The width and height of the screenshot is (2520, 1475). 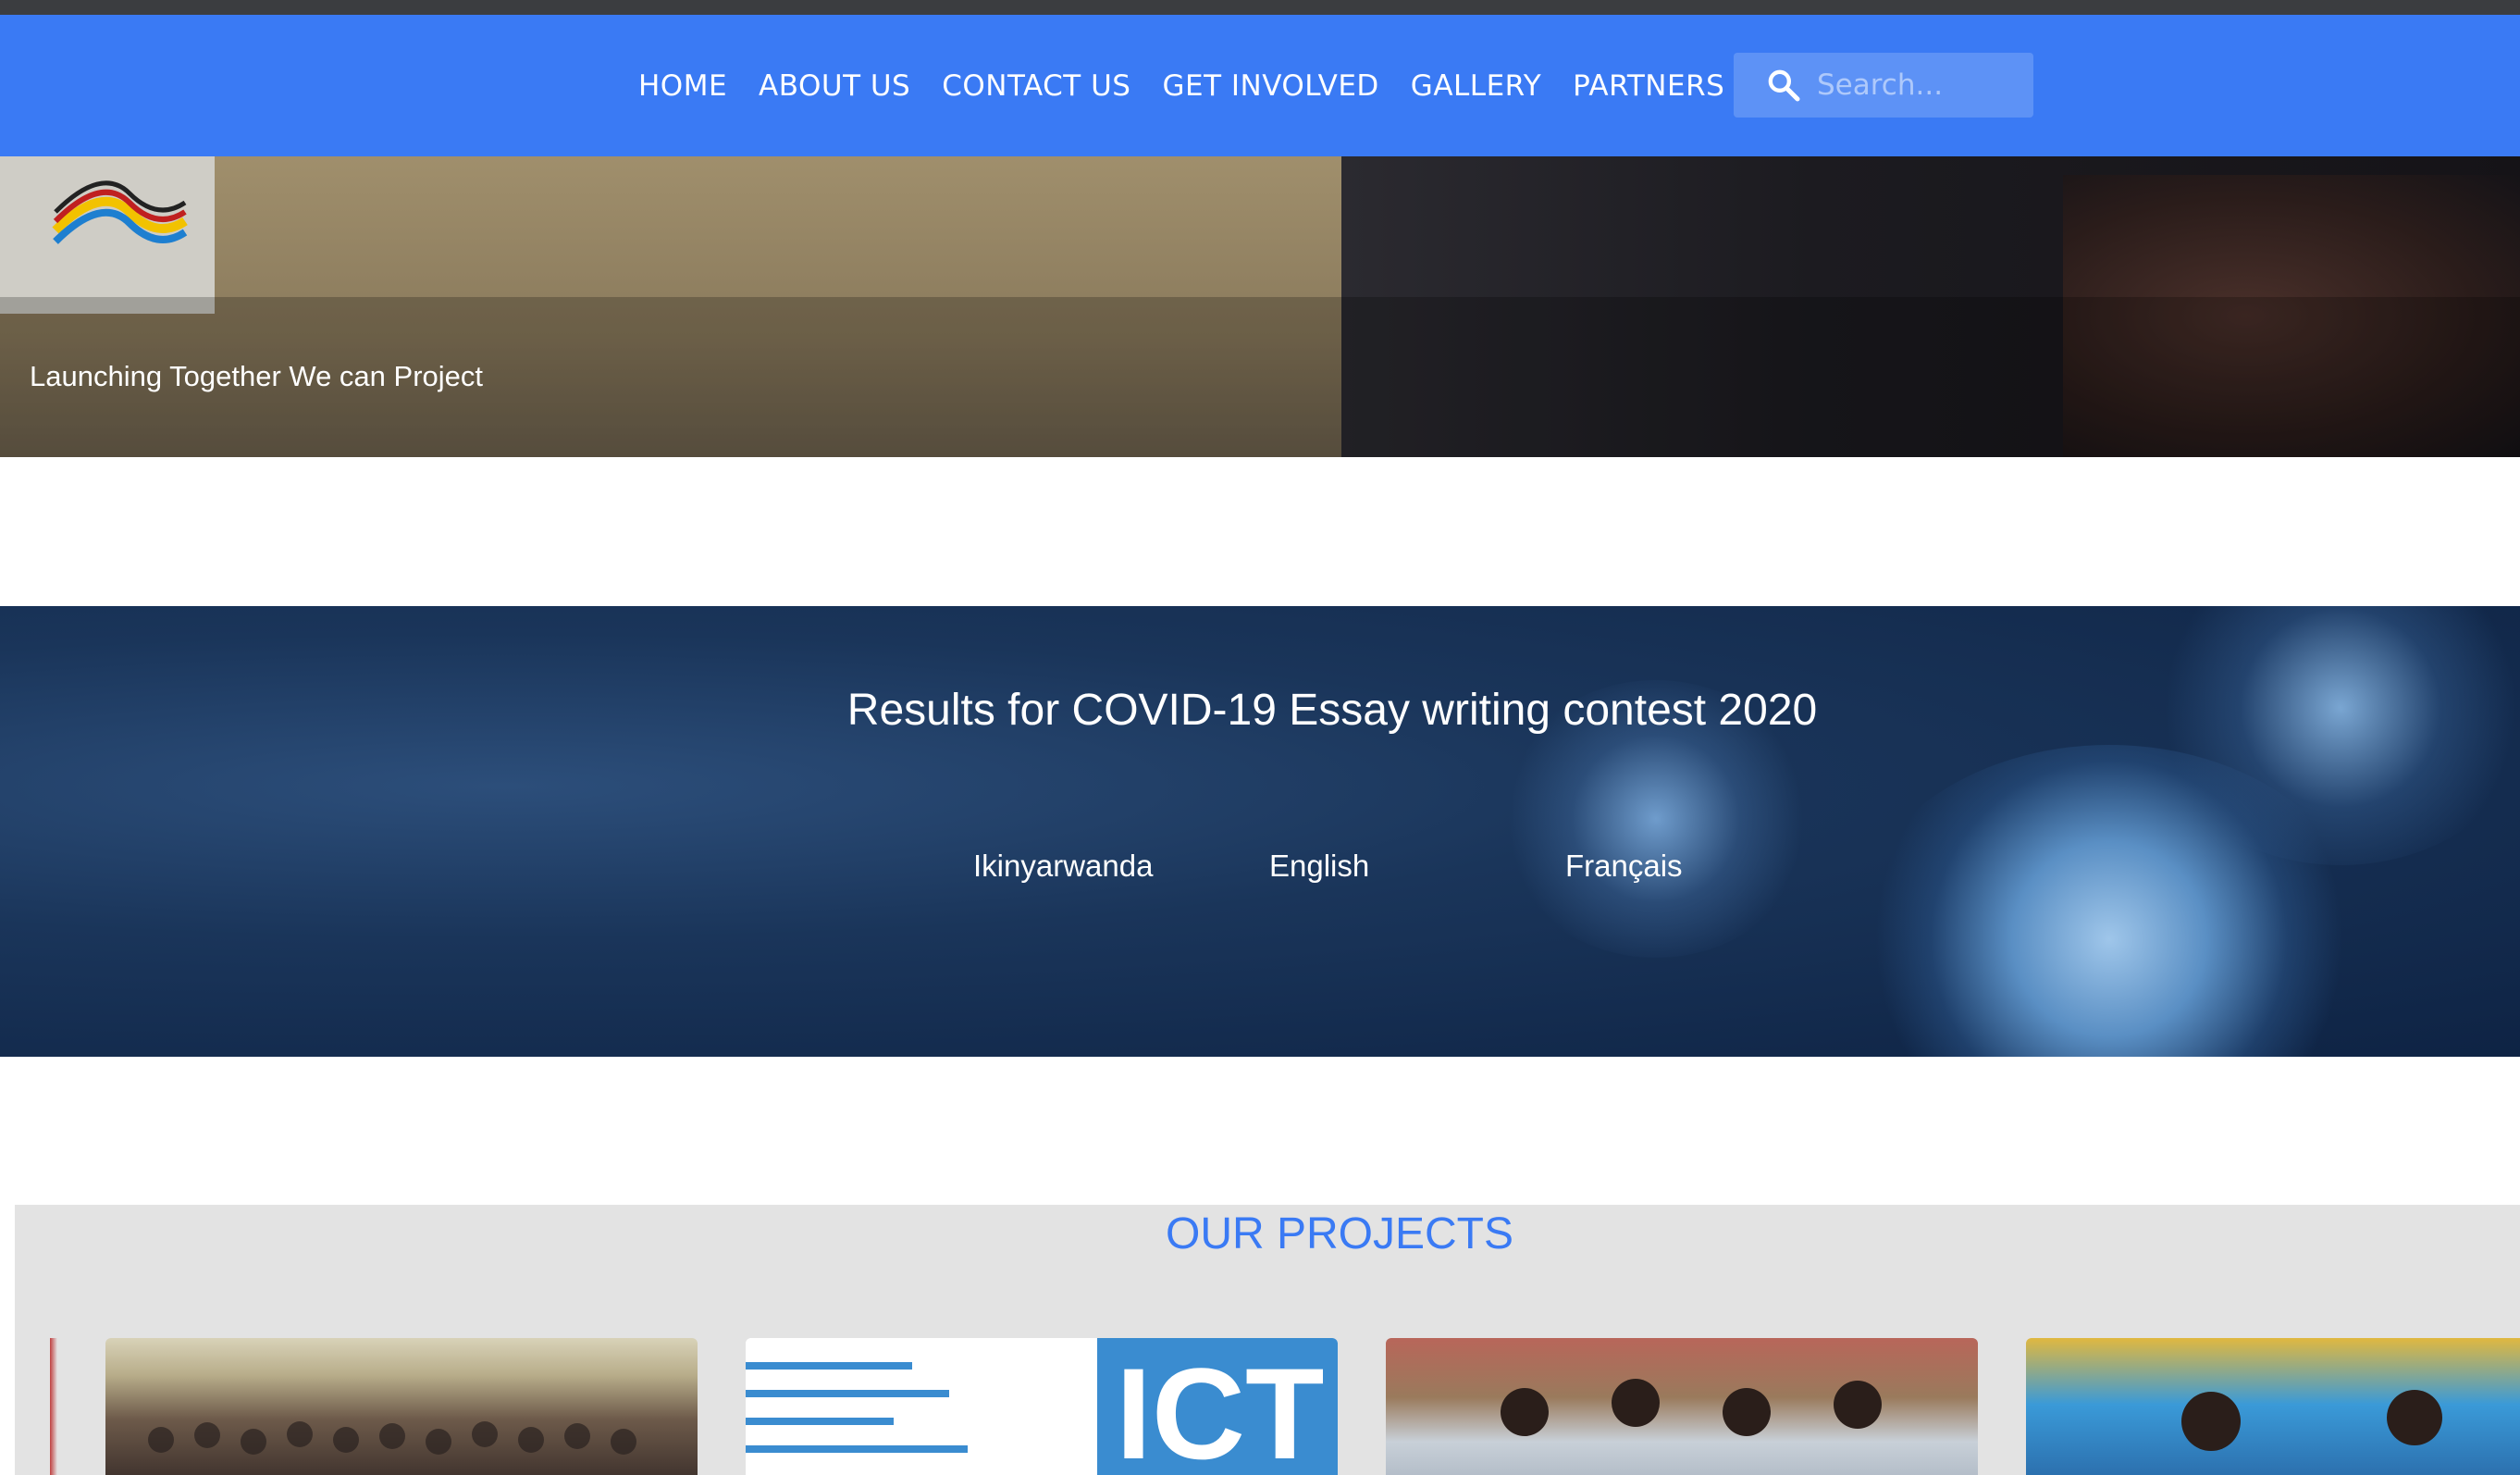 What do you see at coordinates (1036, 86) in the screenshot?
I see `nav-item-contact-us: CONTACT US` at bounding box center [1036, 86].